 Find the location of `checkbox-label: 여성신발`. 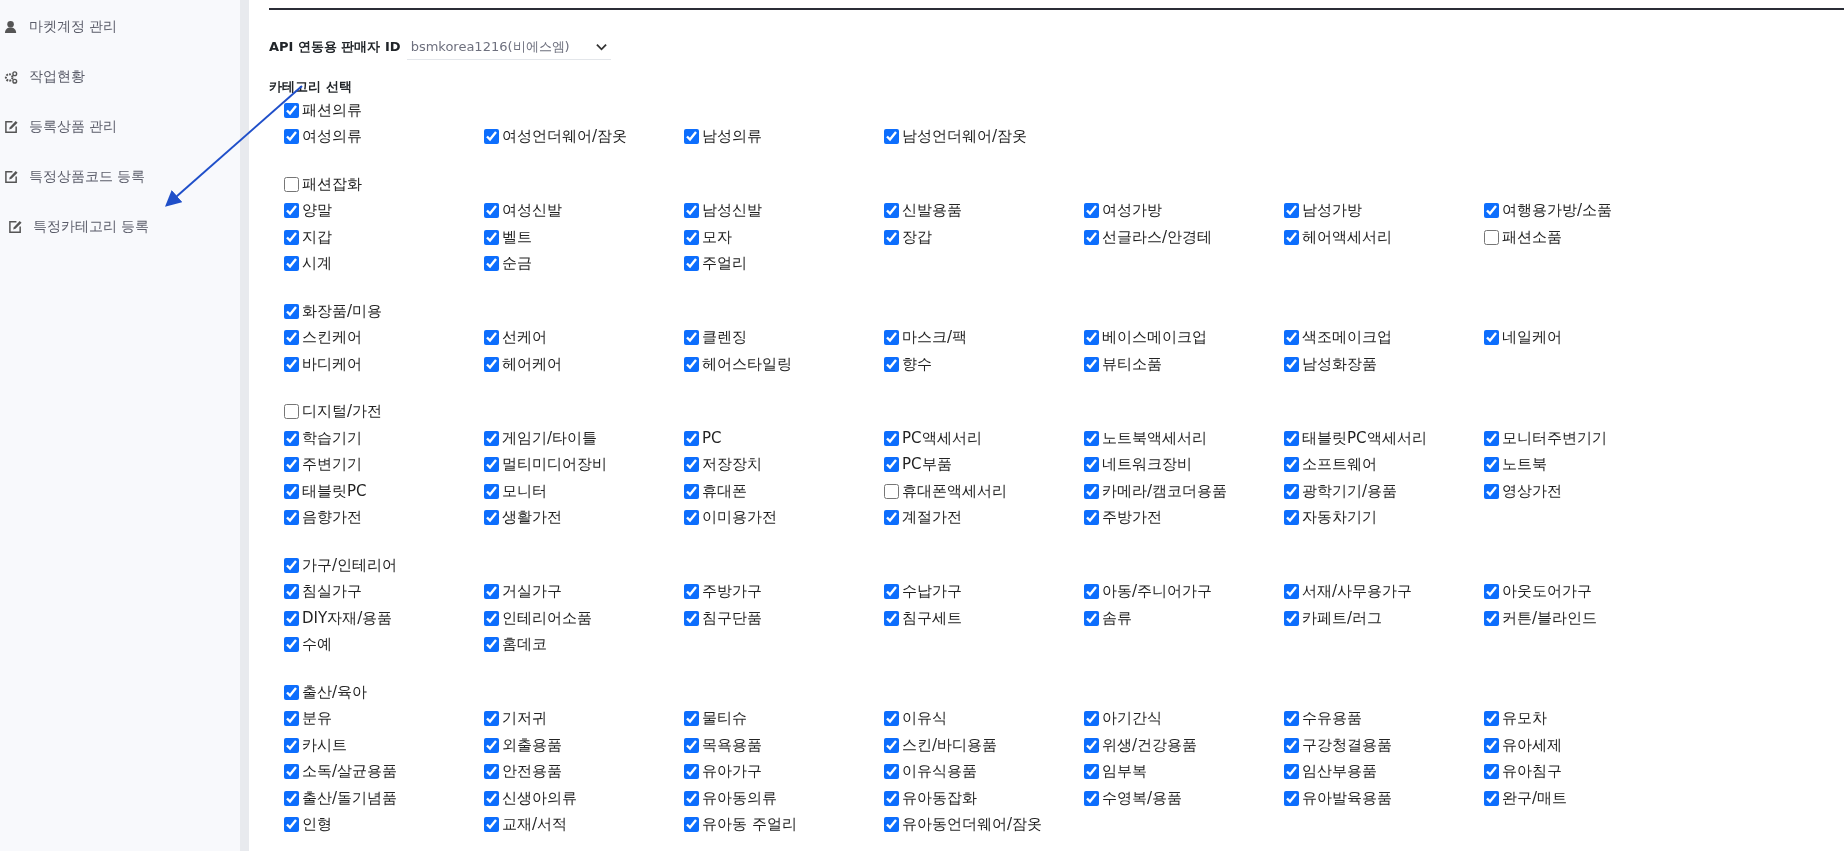

checkbox-label: 여성신발 is located at coordinates (532, 211).